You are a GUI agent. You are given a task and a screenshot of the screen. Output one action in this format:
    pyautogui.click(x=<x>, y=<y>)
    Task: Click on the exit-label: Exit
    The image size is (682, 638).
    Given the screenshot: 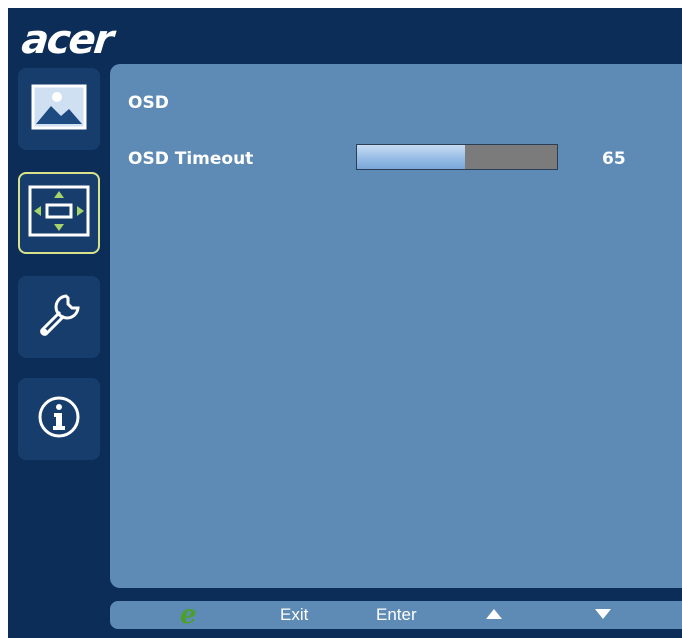 What is the action you would take?
    pyautogui.click(x=294, y=614)
    